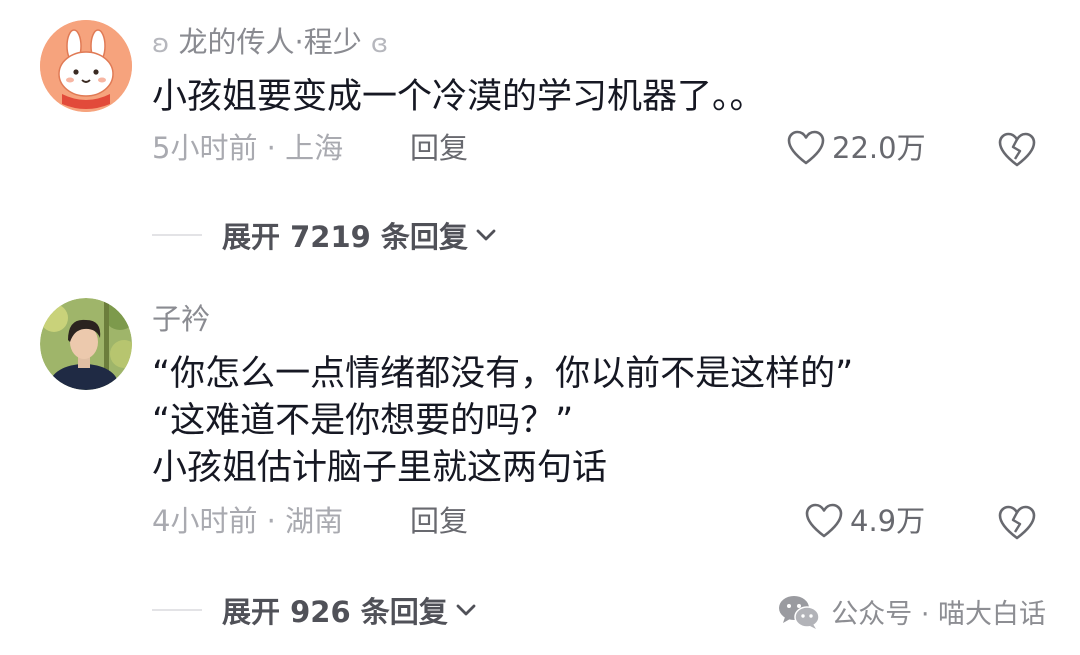 This screenshot has width=1080, height=655. I want to click on watermark-text: 公众号 · 喵大白话, so click(938, 614).